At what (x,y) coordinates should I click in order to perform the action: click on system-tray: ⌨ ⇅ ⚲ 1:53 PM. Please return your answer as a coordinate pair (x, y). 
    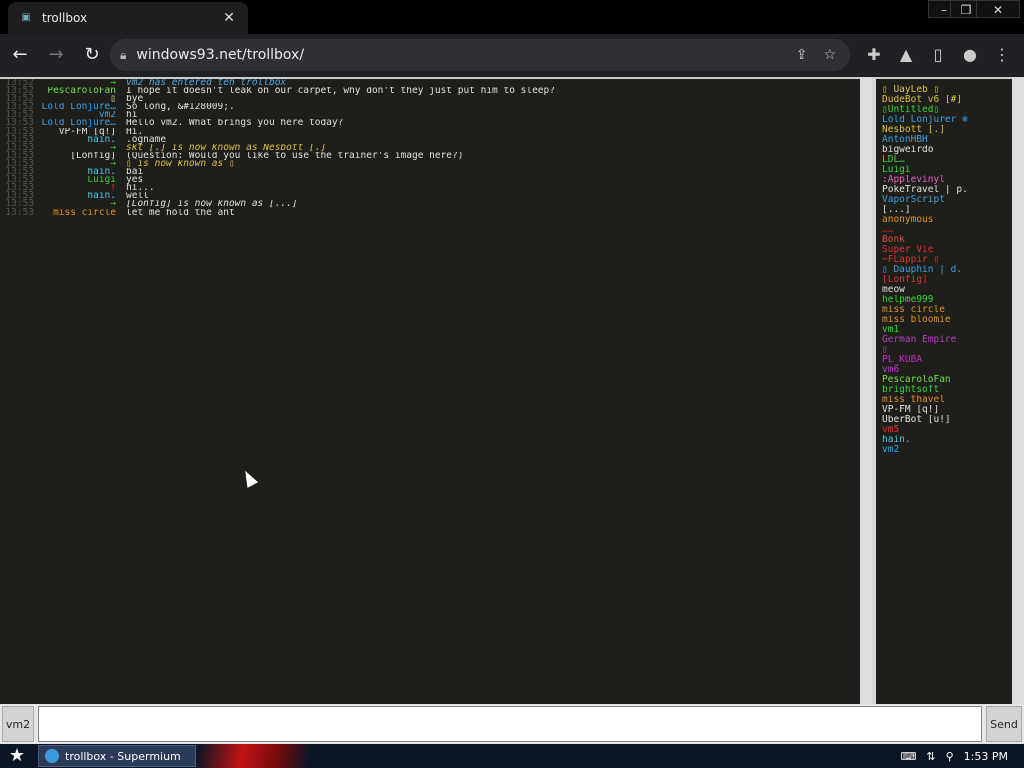
    Looking at the image, I should click on (962, 756).